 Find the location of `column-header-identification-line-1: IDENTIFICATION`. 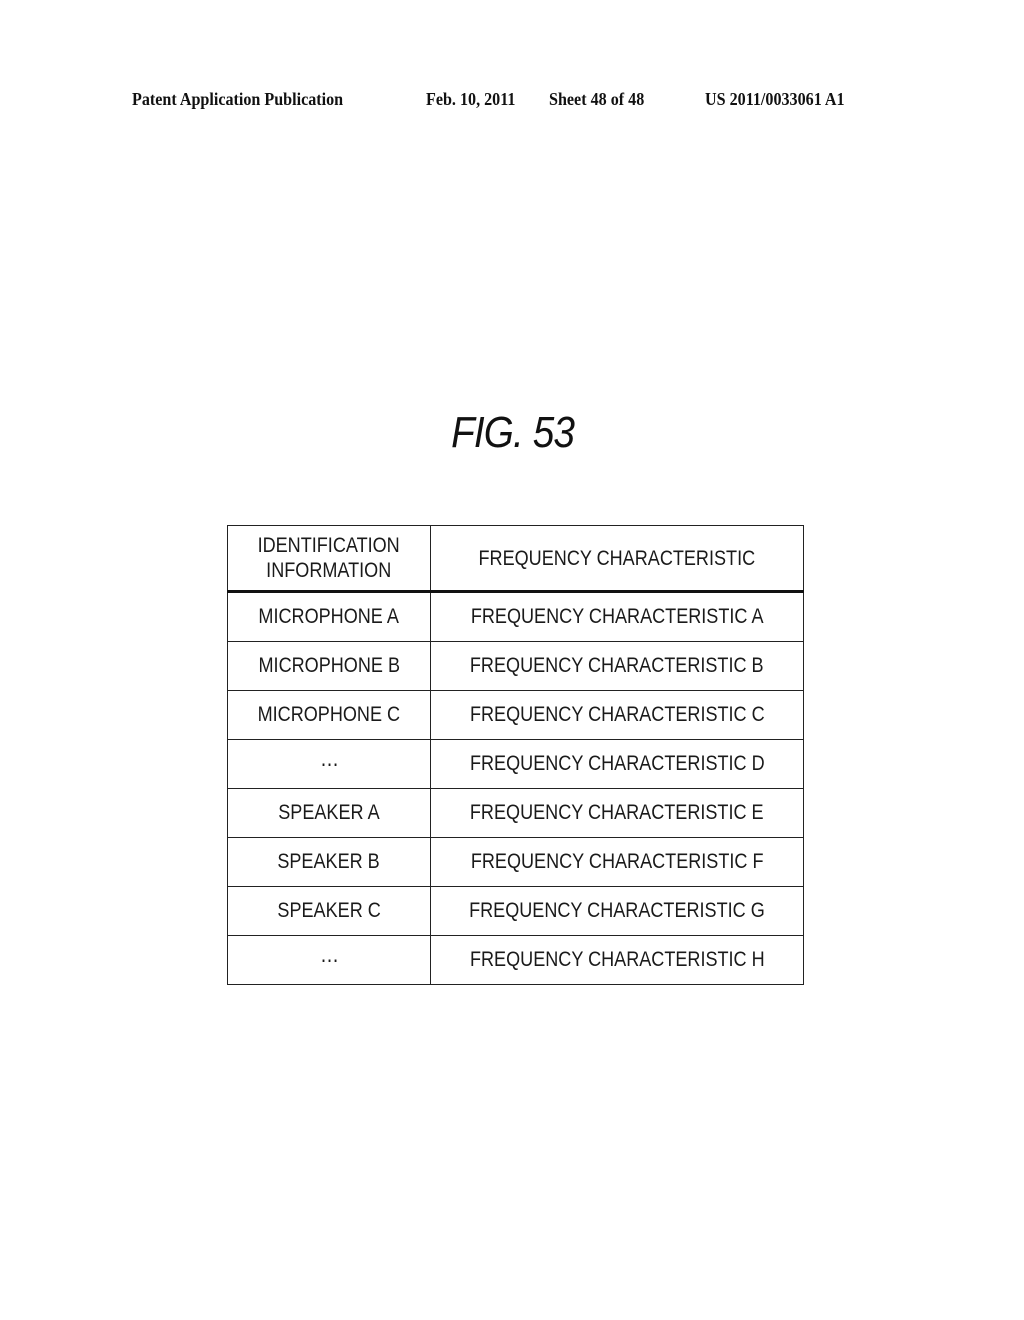

column-header-identification-line-1: IDENTIFICATION is located at coordinates (329, 545).